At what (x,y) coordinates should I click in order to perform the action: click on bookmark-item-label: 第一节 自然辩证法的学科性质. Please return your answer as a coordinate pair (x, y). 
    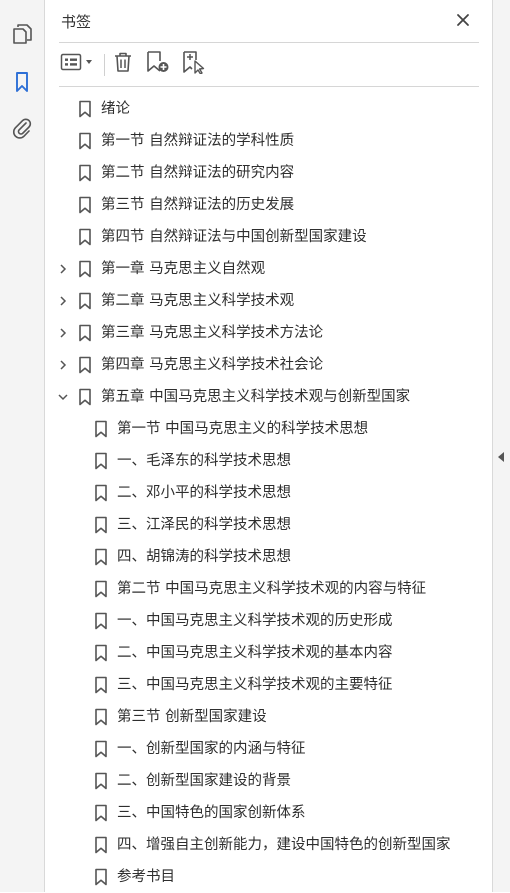
    Looking at the image, I should click on (198, 141).